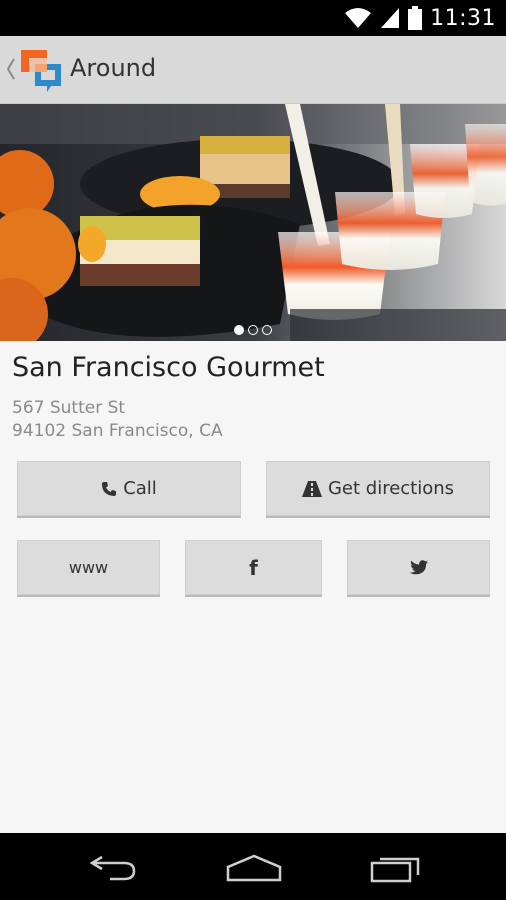 This screenshot has width=506, height=900. What do you see at coordinates (109, 488) in the screenshot?
I see `phone-icon` at bounding box center [109, 488].